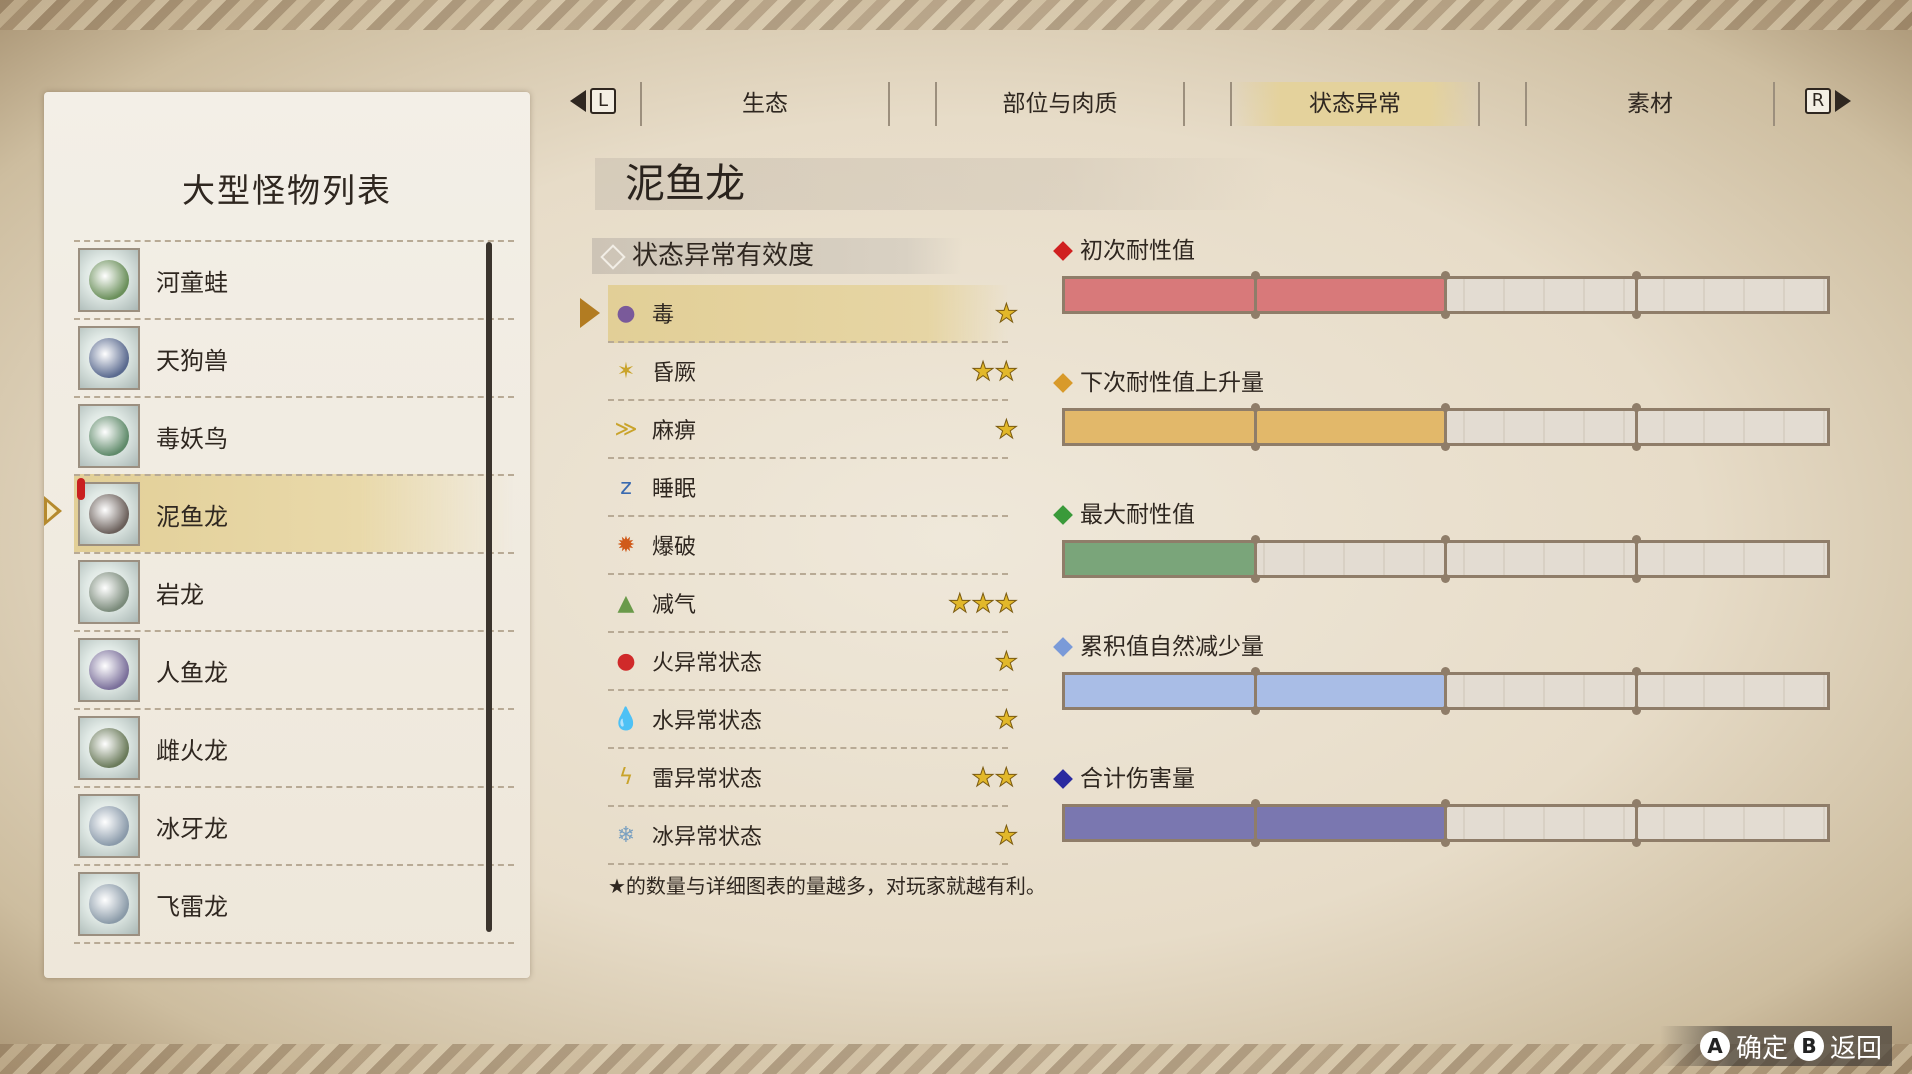  Describe the element at coordinates (777, 256) in the screenshot. I see `status-effectiveness-header: 状态异常有效度` at that location.